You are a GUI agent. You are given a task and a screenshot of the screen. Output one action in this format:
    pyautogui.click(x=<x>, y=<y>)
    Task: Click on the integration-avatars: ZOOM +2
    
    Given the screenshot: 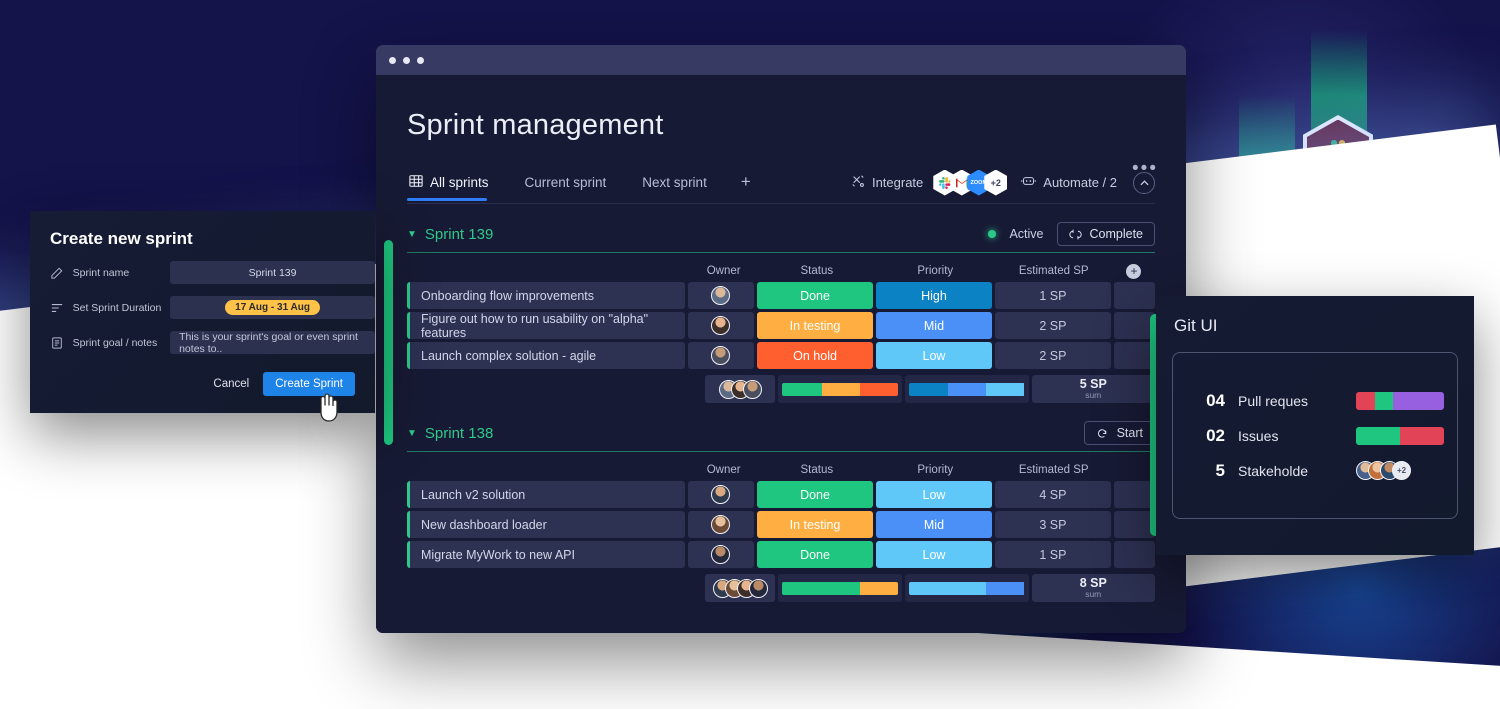 What is the action you would take?
    pyautogui.click(x=970, y=182)
    